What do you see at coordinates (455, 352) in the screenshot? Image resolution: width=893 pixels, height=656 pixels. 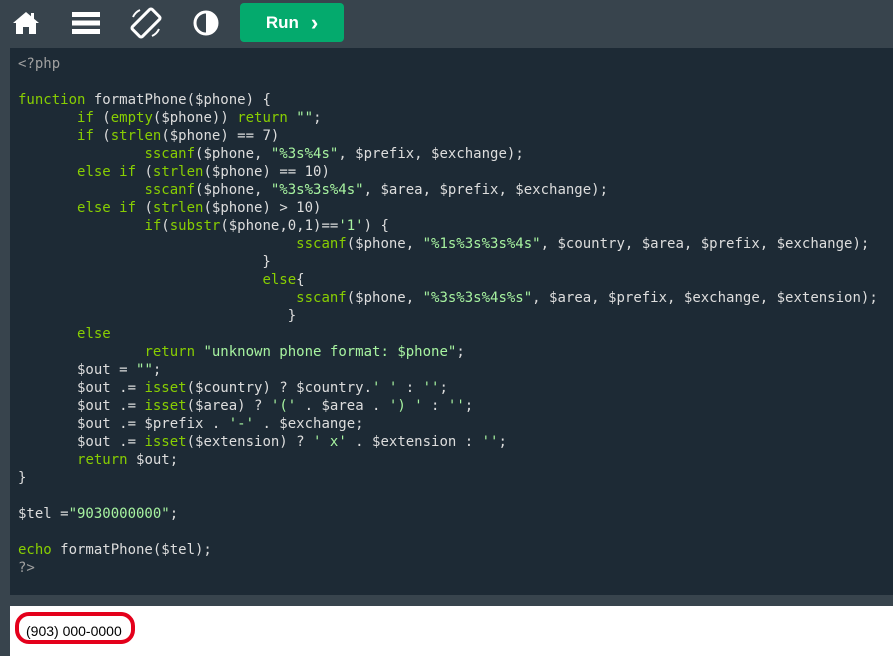 I see `code-line: return "unknown phone format: $phone";` at bounding box center [455, 352].